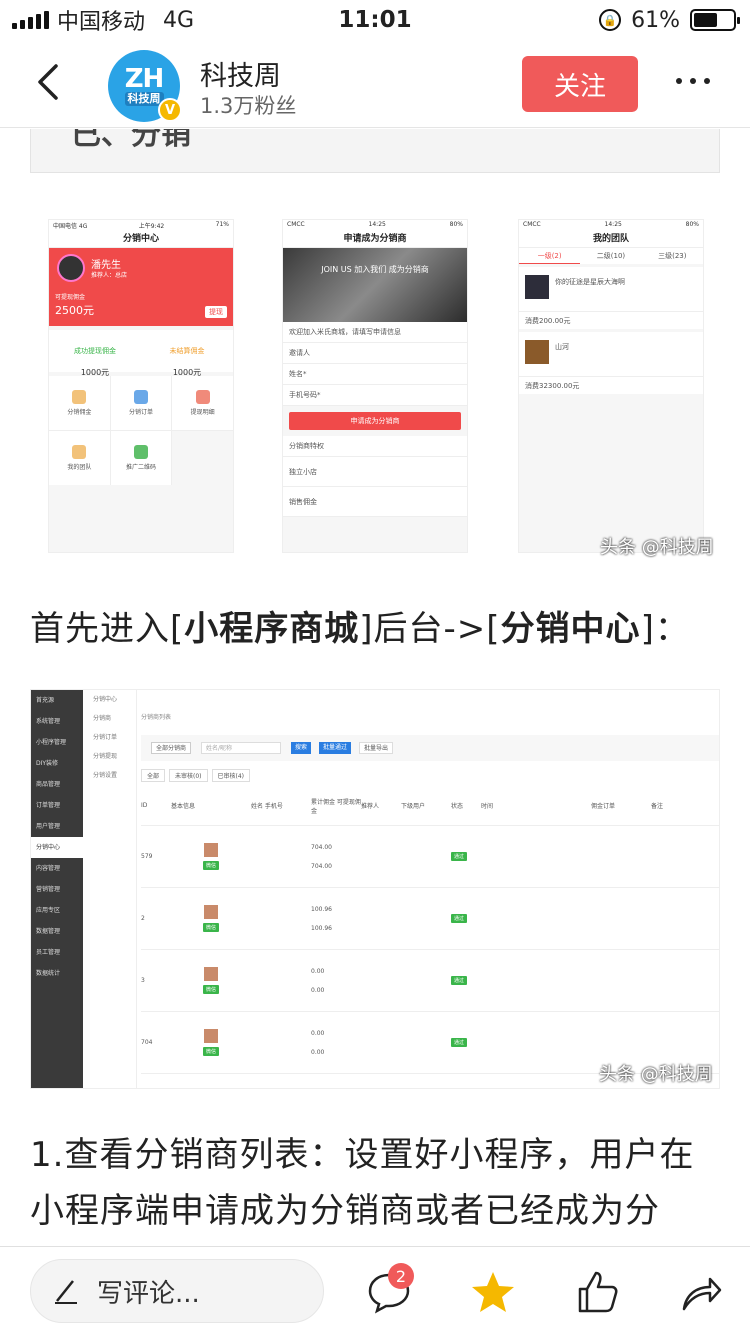 This screenshot has width=750, height=1334. I want to click on admin-column-header: 推荐人, so click(370, 806).